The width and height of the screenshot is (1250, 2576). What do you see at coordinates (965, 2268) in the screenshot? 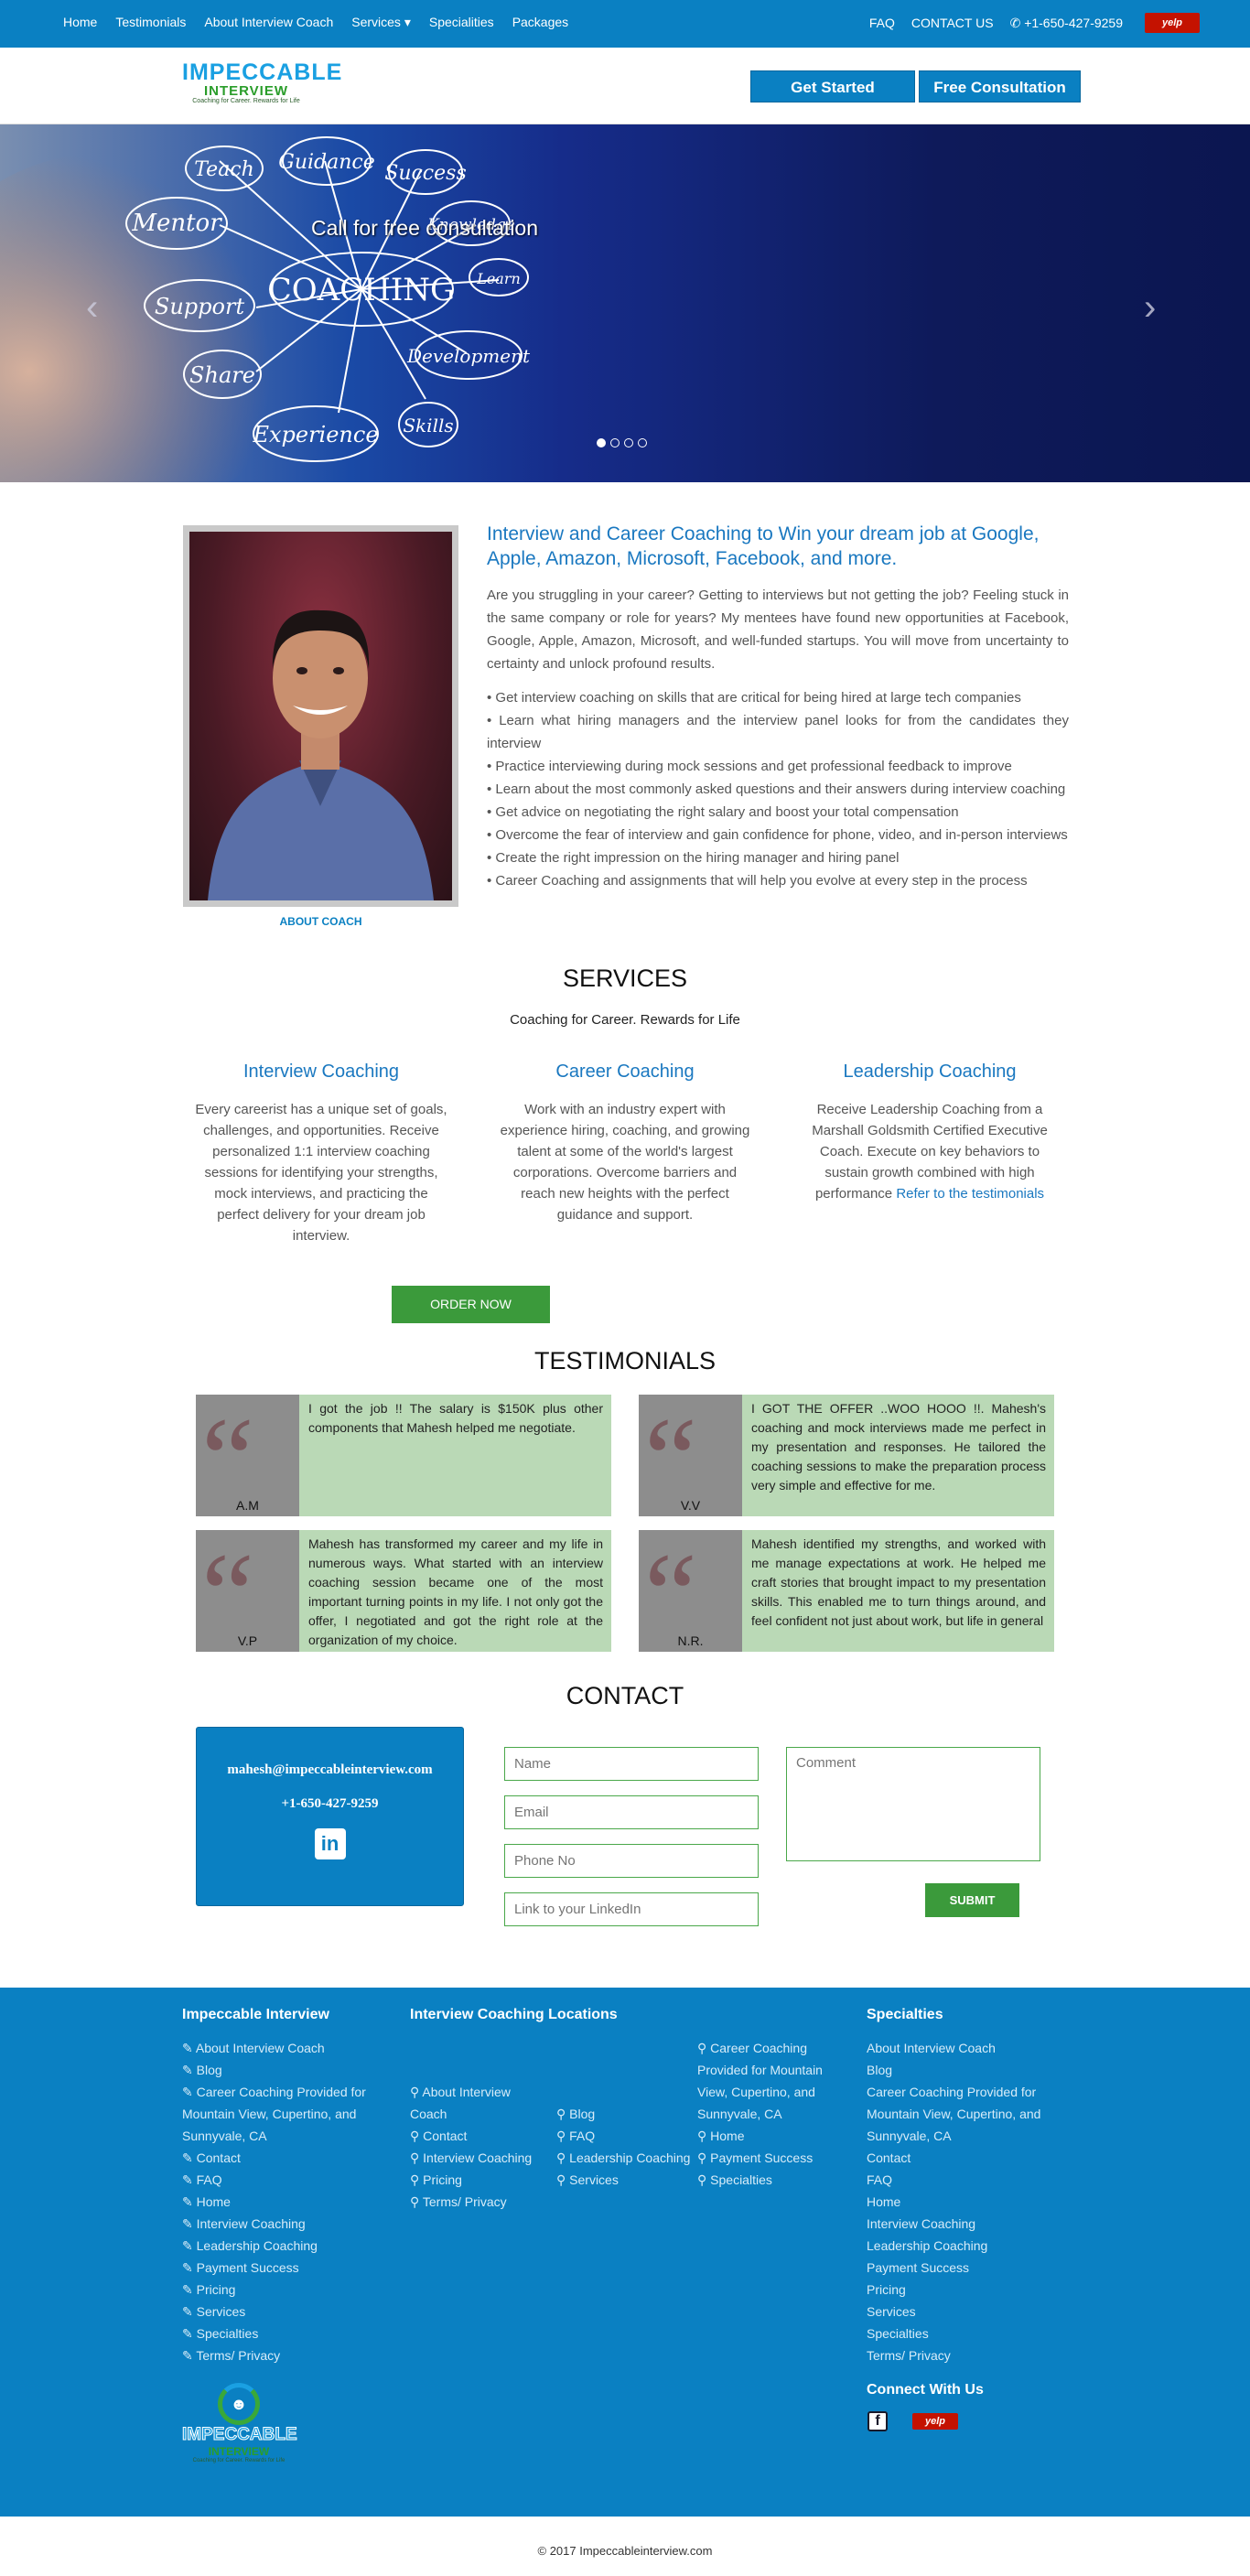
I see `footer-link: Payment Success` at bounding box center [965, 2268].